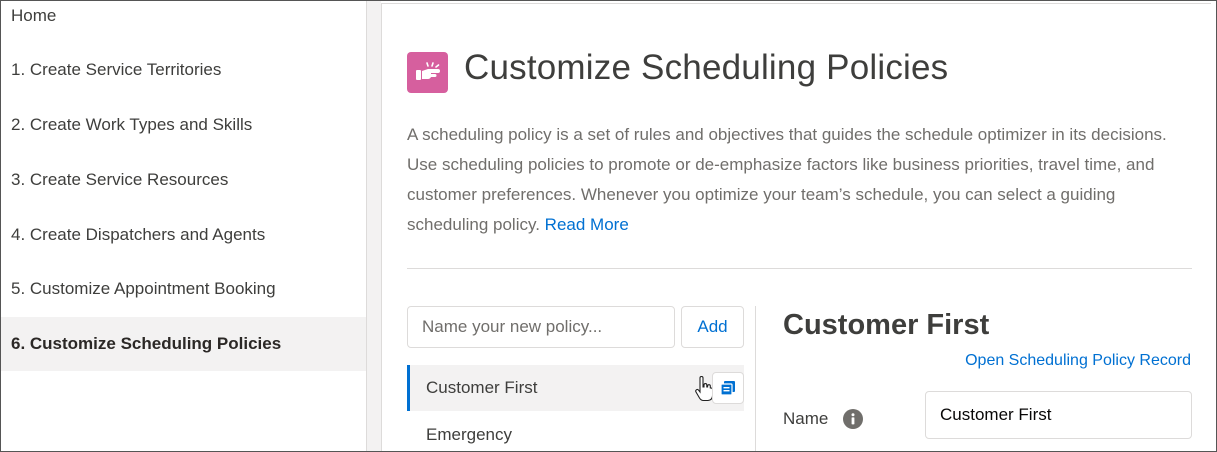  I want to click on clone-icon, so click(727, 388).